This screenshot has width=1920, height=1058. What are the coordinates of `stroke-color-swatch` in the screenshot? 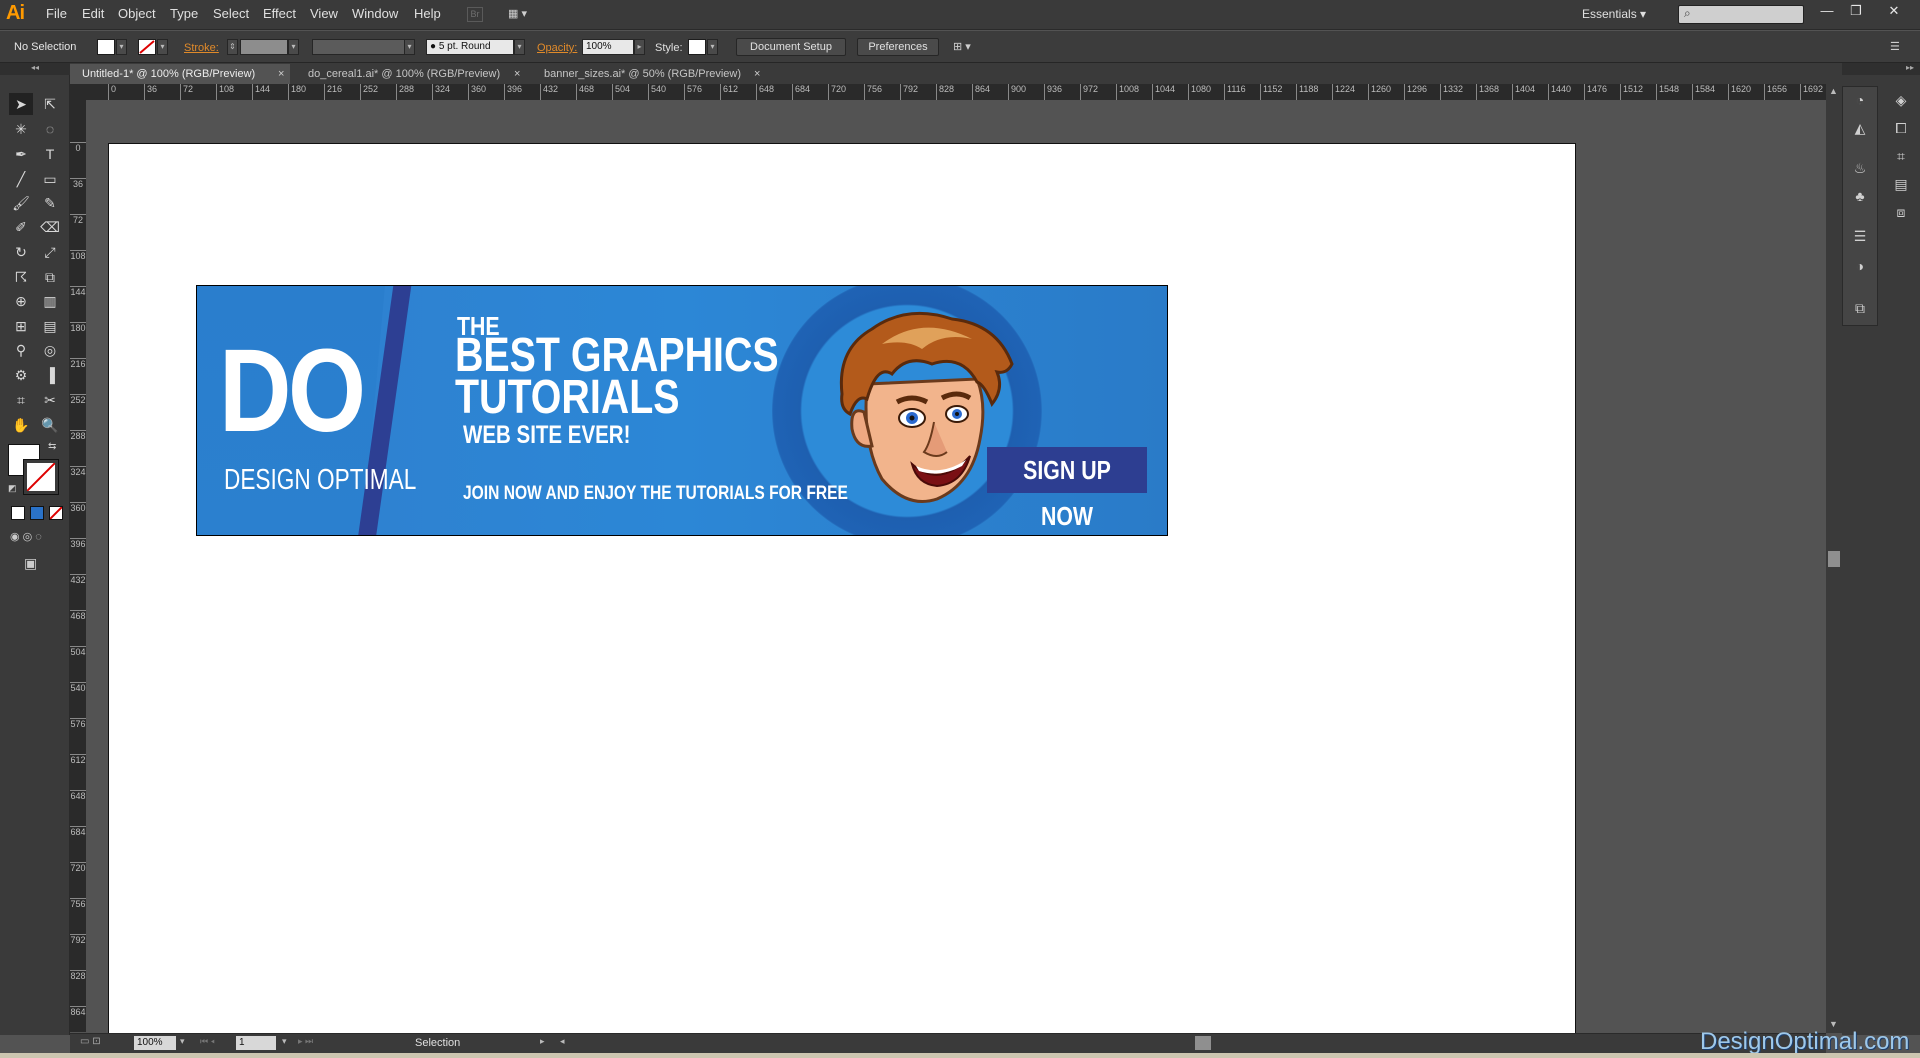 It's located at (41, 477).